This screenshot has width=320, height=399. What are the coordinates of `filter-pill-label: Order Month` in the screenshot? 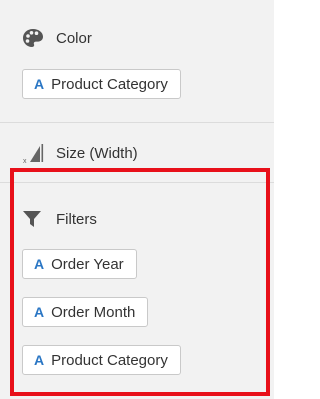 It's located at (93, 312).